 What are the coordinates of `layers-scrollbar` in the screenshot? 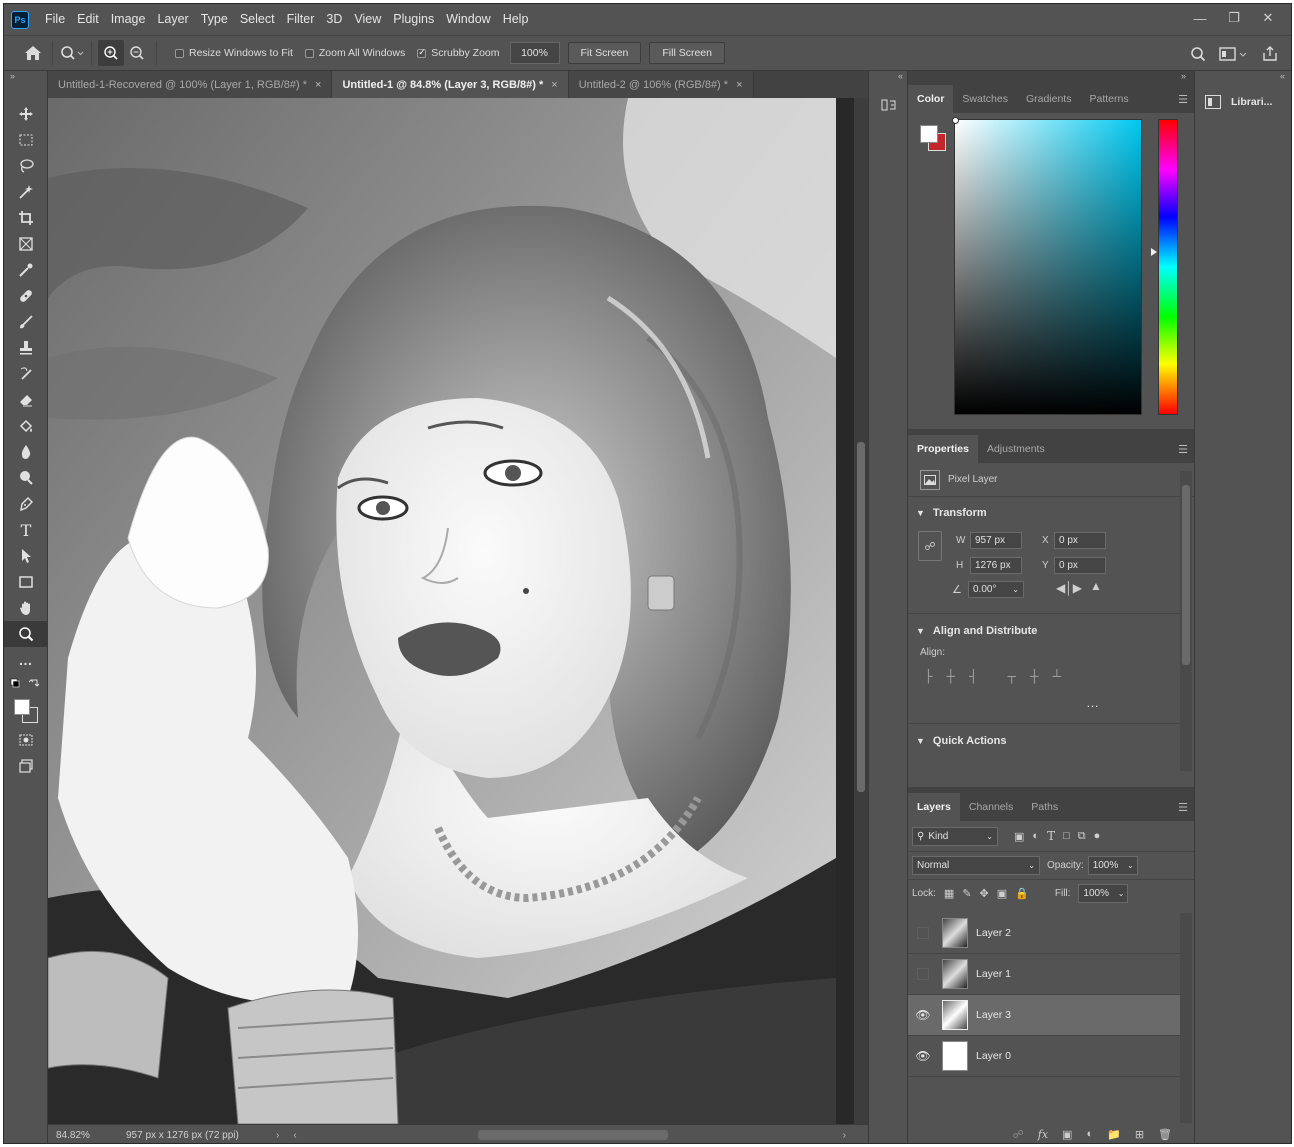 It's located at (1186, 1018).